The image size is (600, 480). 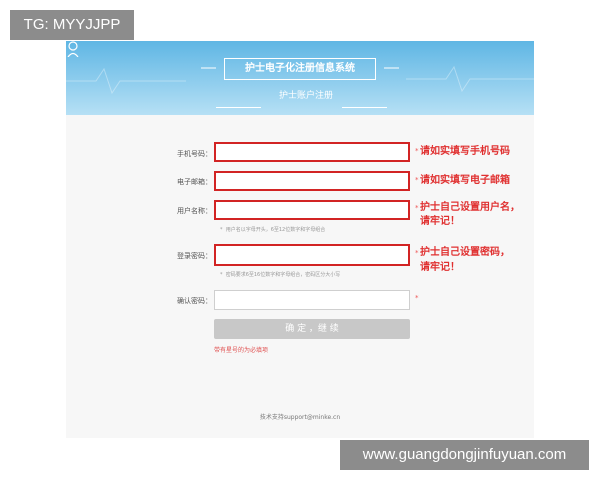 What do you see at coordinates (312, 255) in the screenshot?
I see `password-input` at bounding box center [312, 255].